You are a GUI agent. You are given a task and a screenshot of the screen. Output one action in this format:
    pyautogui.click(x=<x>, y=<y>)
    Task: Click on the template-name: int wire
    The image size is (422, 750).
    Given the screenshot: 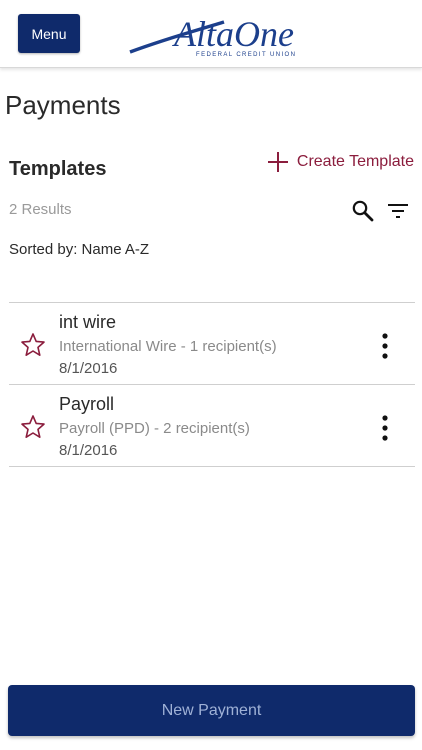 What is the action you would take?
    pyautogui.click(x=88, y=322)
    